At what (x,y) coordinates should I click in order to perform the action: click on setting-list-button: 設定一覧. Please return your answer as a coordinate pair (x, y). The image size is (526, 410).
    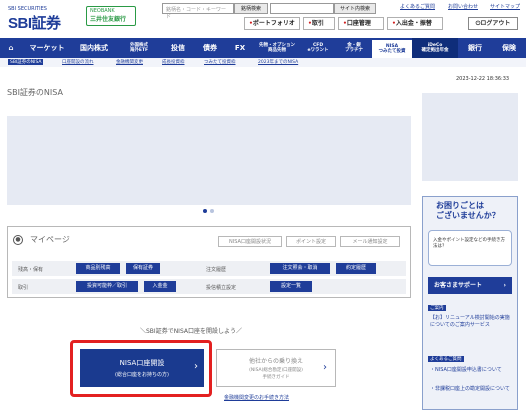
    Looking at the image, I should click on (291, 286).